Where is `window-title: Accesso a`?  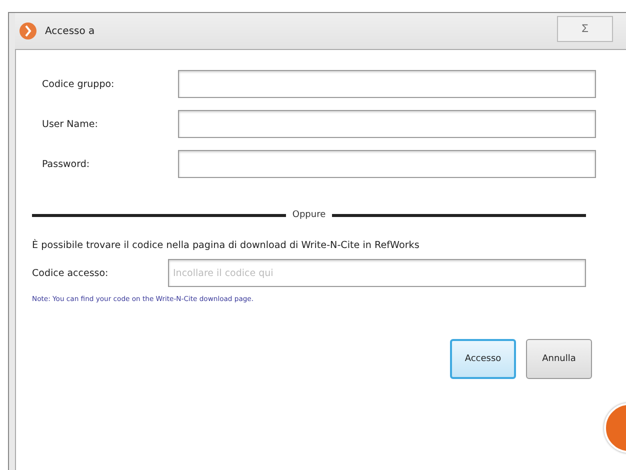
window-title: Accesso a is located at coordinates (70, 31).